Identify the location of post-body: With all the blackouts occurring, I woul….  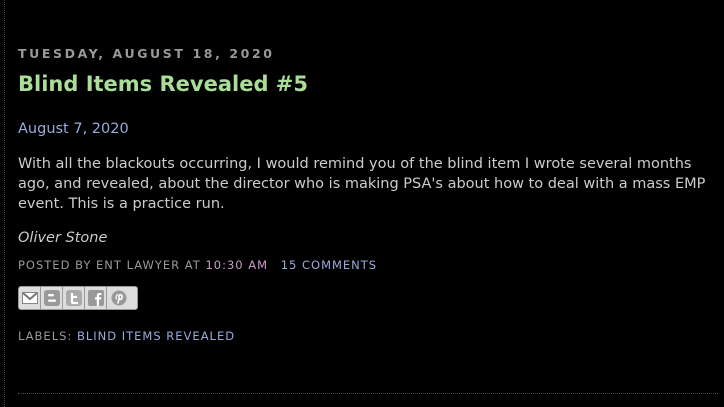
(362, 184).